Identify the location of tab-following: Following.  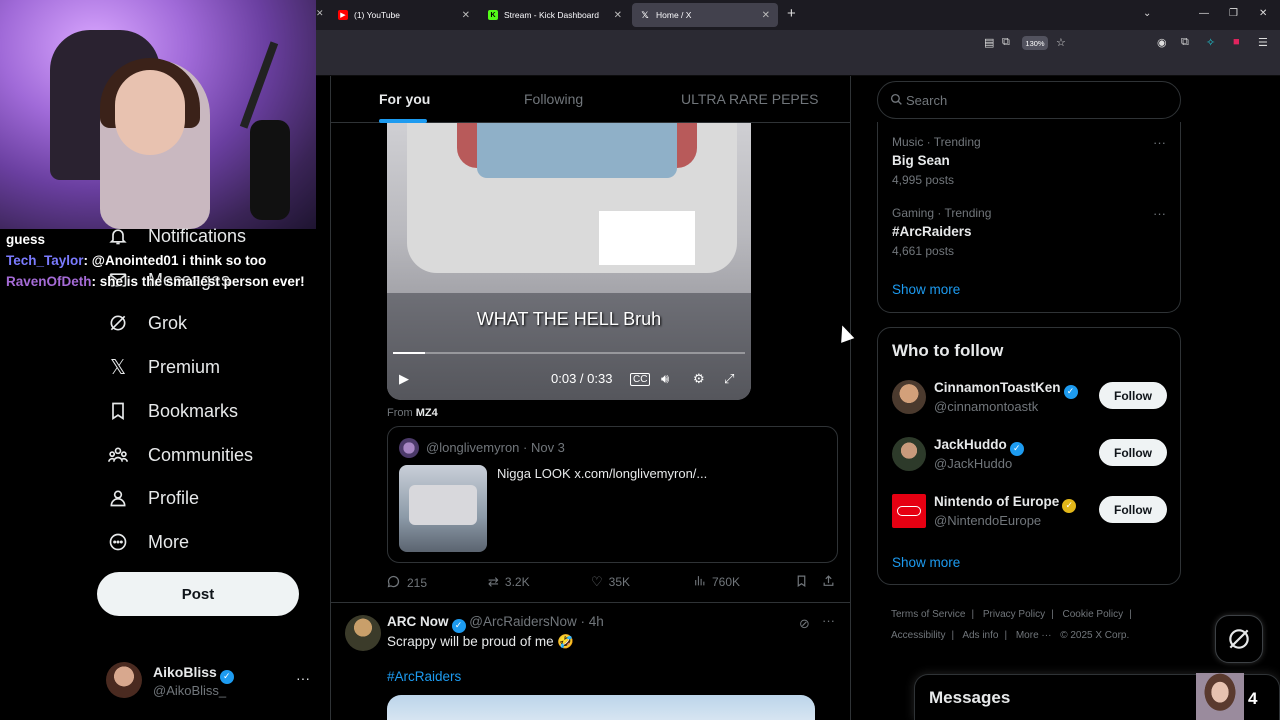
(553, 99).